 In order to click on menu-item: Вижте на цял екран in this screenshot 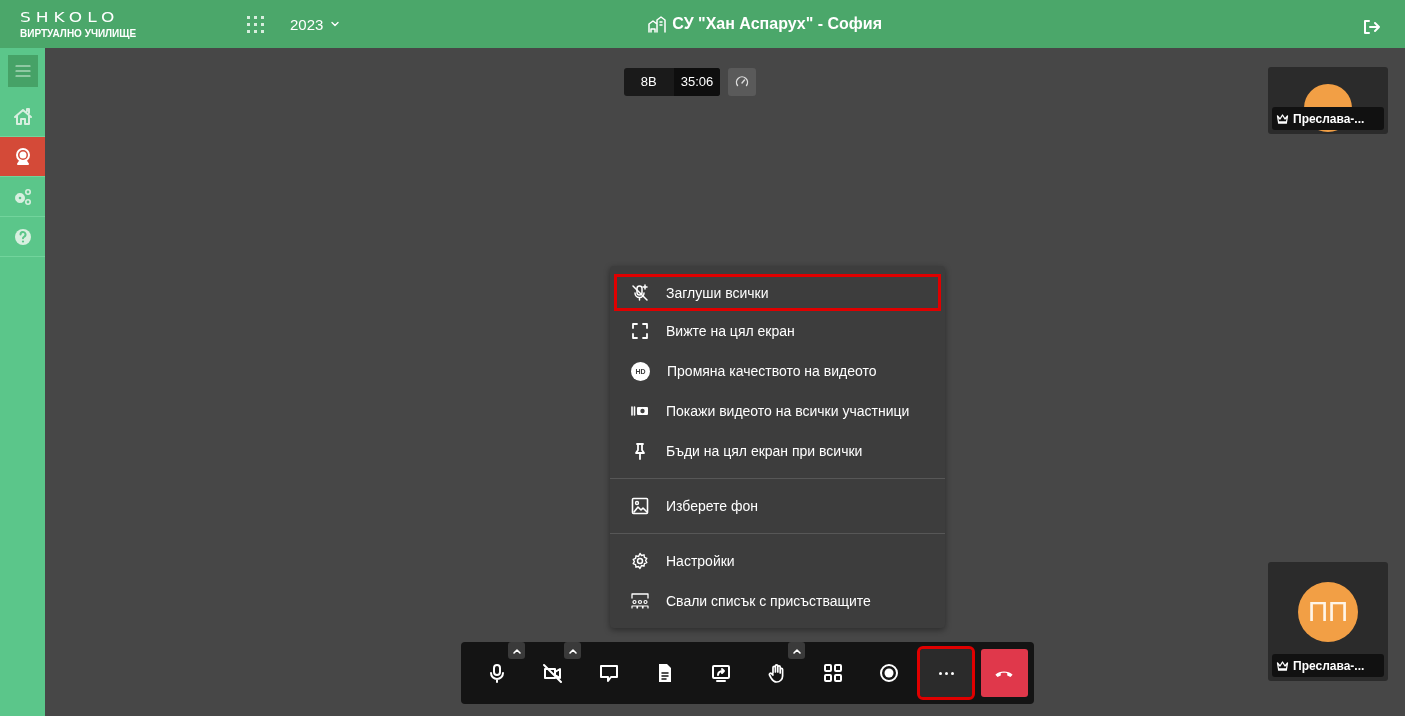, I will do `click(777, 331)`.